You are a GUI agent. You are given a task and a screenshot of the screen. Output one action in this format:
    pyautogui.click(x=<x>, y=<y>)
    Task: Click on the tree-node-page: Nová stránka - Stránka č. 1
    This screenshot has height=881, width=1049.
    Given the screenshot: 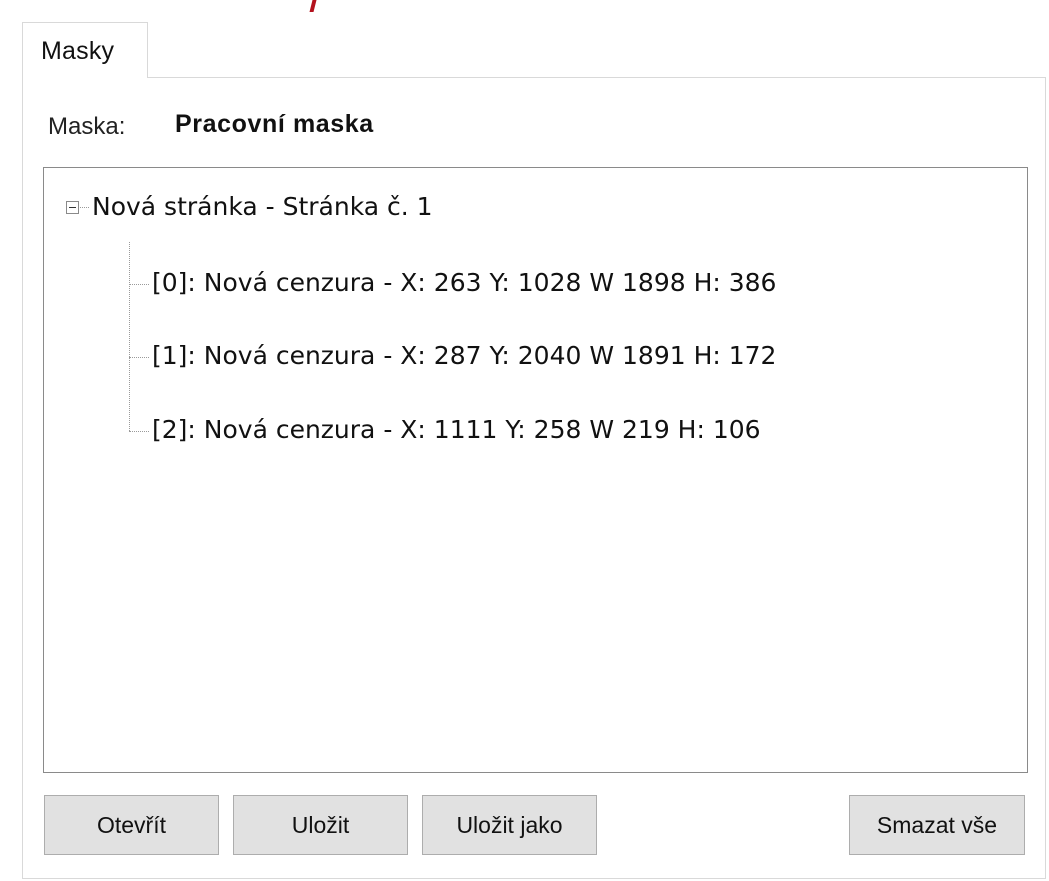 What is the action you would take?
    pyautogui.click(x=262, y=206)
    